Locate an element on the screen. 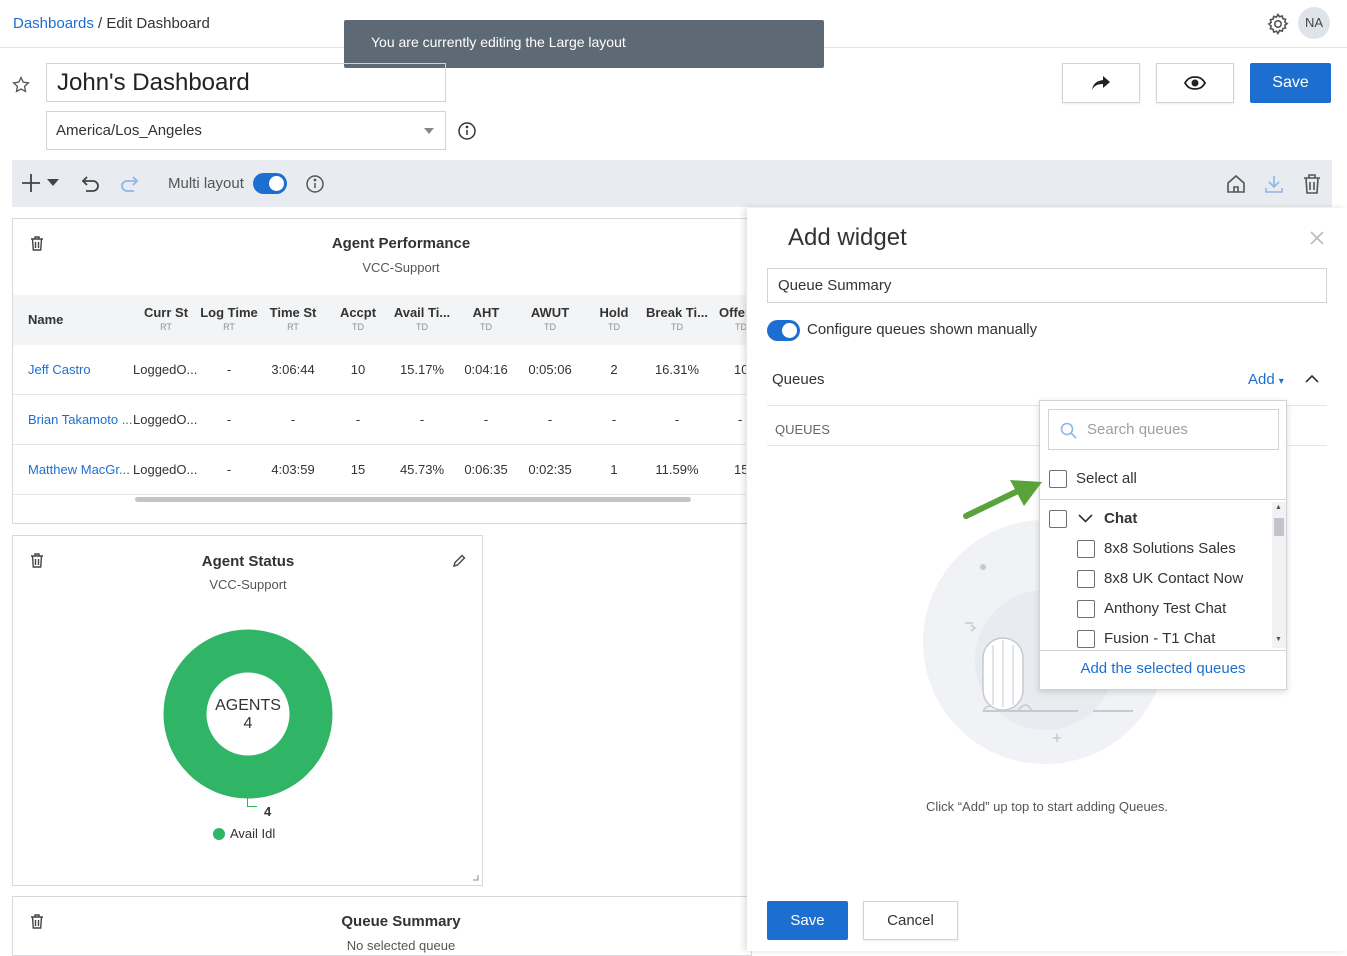 The width and height of the screenshot is (1347, 956). column-header: AHT TD is located at coordinates (486, 318).